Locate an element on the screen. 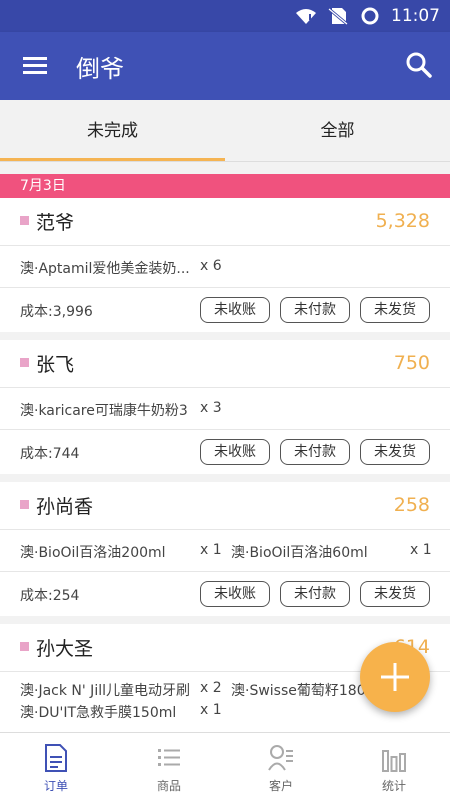 The height and width of the screenshot is (800, 450). item-name: 澳·karicare可瑞康牛奶粉3 is located at coordinates (104, 411).